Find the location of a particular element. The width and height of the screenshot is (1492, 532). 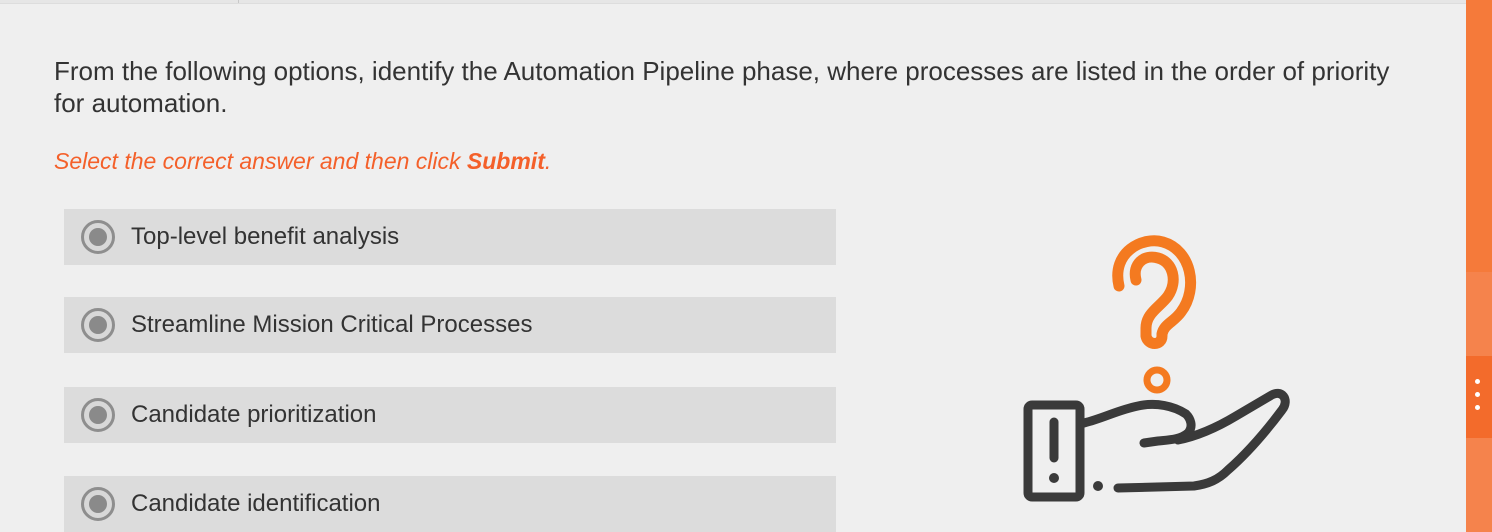

instruction-suffix: . is located at coordinates (548, 161).